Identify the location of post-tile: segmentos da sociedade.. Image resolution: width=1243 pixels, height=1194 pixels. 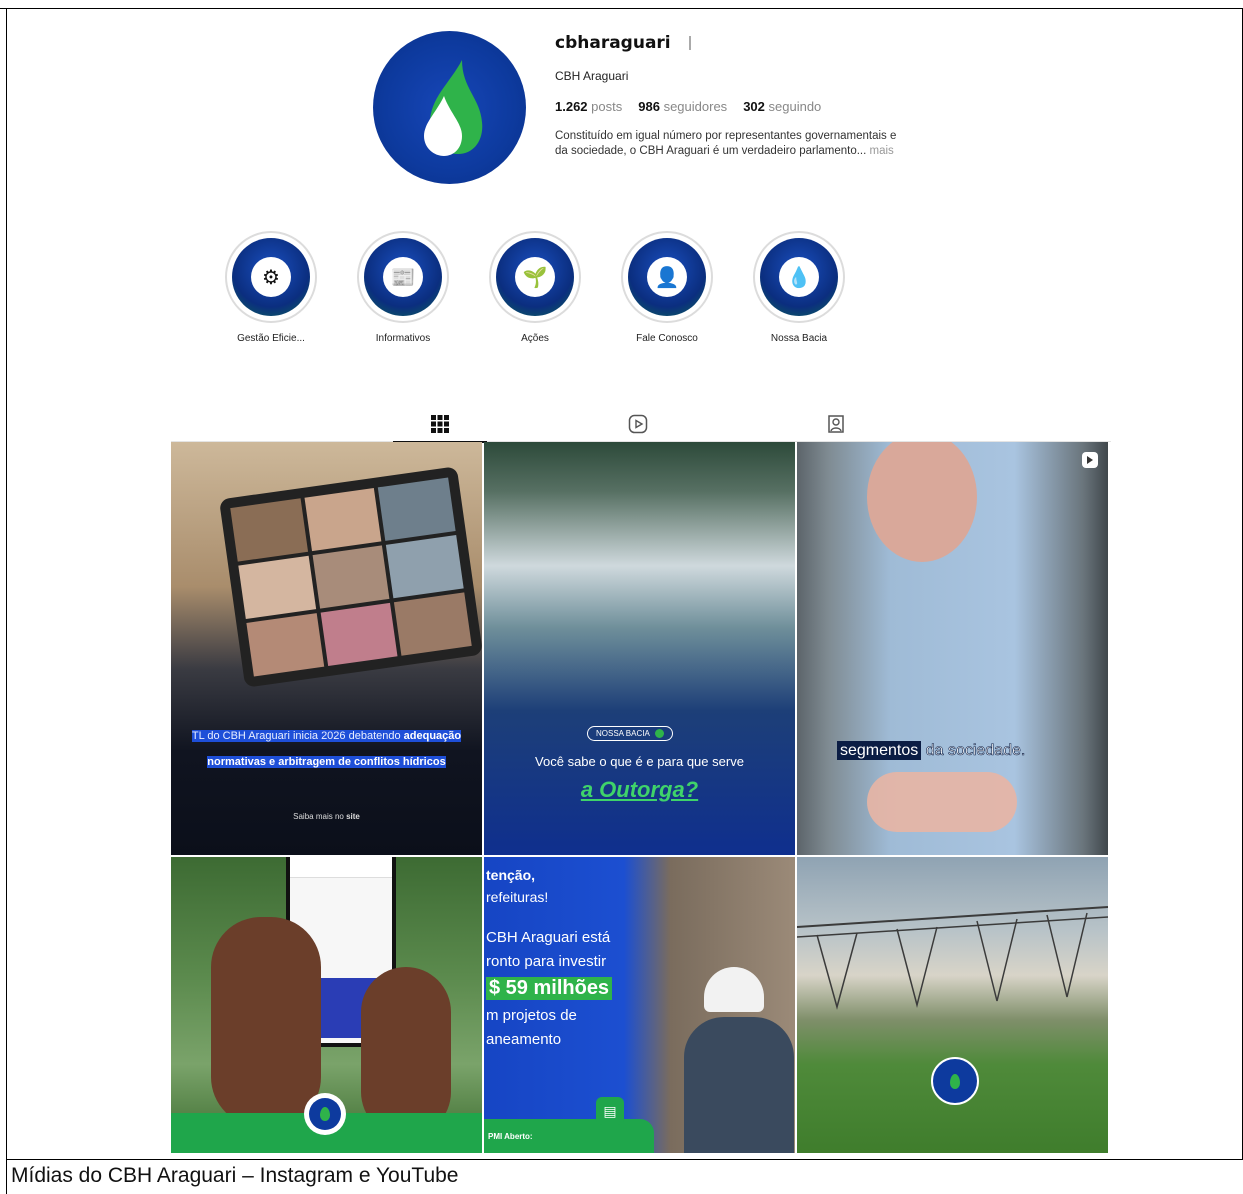
(952, 648).